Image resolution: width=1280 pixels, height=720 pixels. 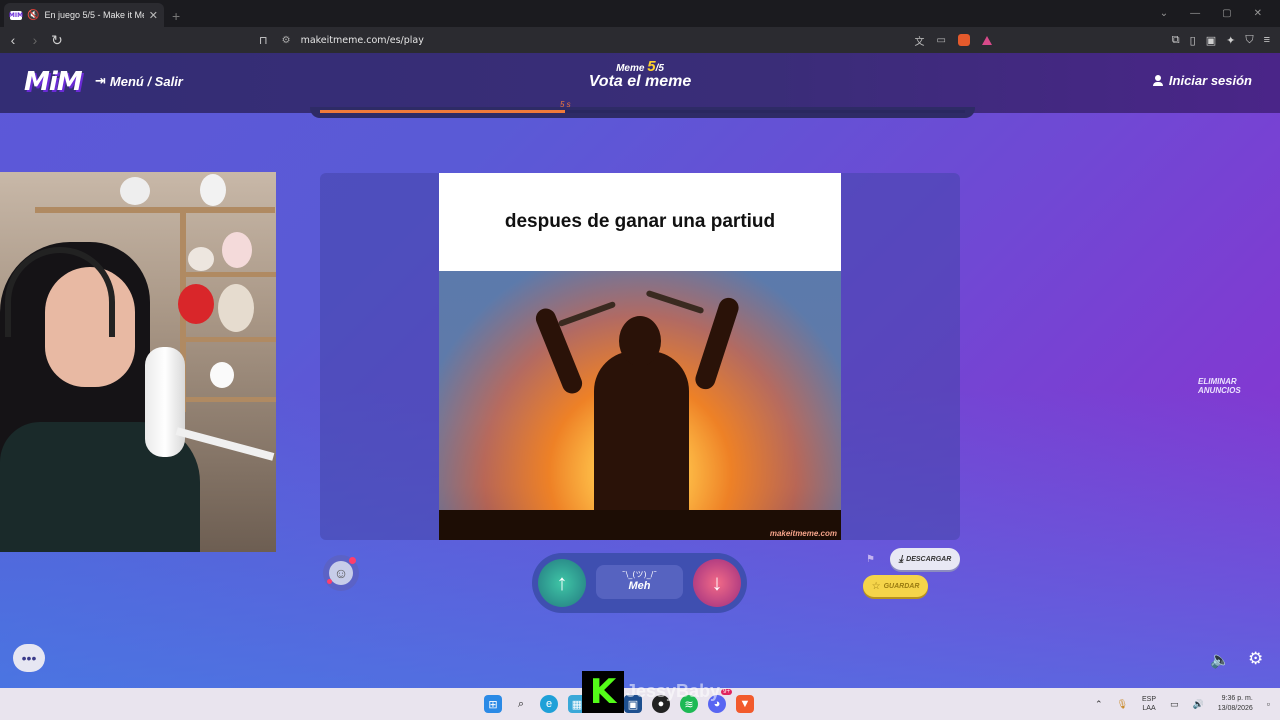 What do you see at coordinates (1099, 704) in the screenshot?
I see `show-hidden-icons: ⌃` at bounding box center [1099, 704].